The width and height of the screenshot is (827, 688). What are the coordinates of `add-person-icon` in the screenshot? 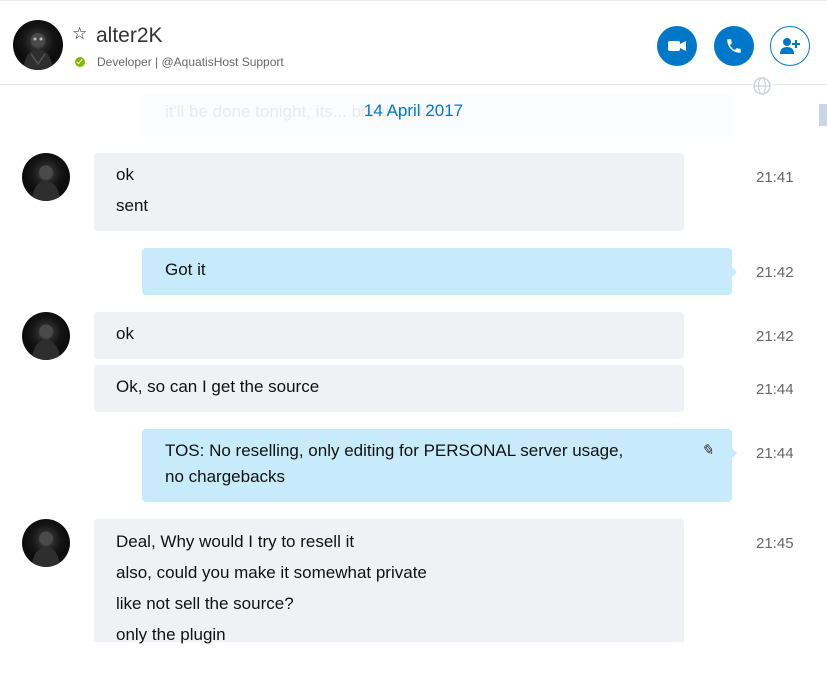 It's located at (790, 46).